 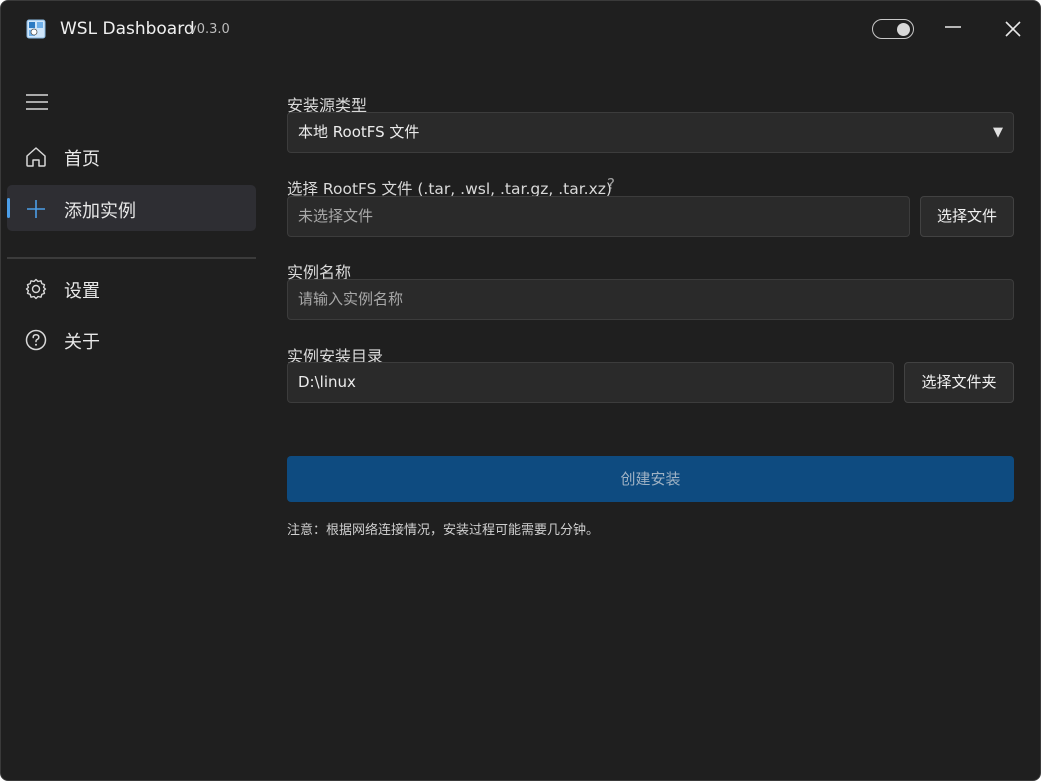 What do you see at coordinates (336, 216) in the screenshot?
I see `rootfs-file-path-value: 未选择文件` at bounding box center [336, 216].